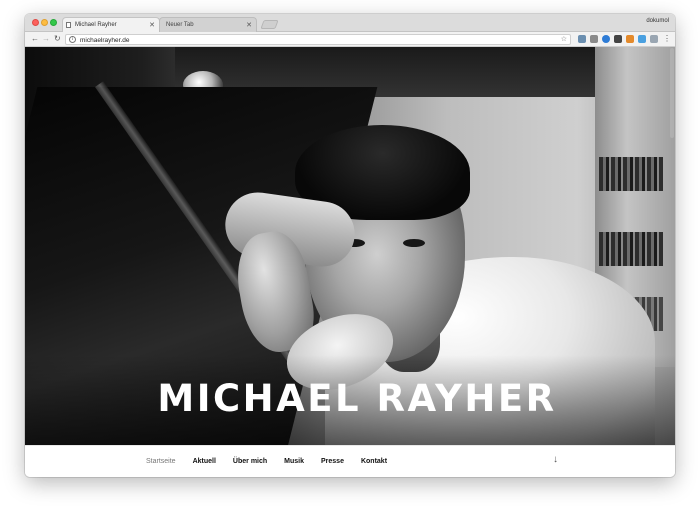 This screenshot has width=700, height=512. I want to click on tab-title: Neuer Tab, so click(180, 25).